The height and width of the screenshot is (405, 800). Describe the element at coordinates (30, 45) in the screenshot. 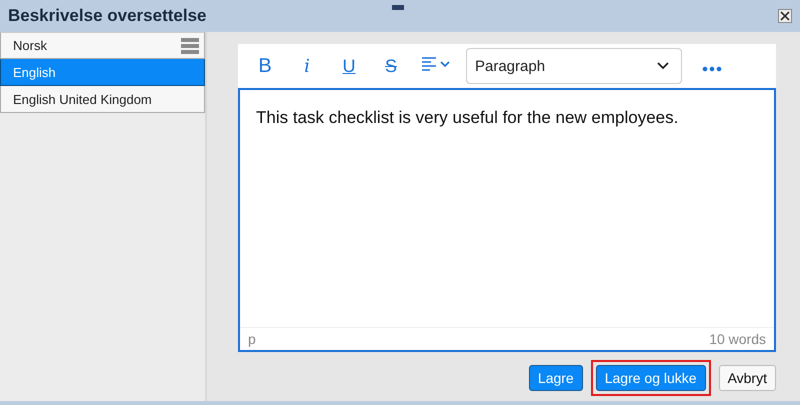

I see `language-label: Norsk` at that location.